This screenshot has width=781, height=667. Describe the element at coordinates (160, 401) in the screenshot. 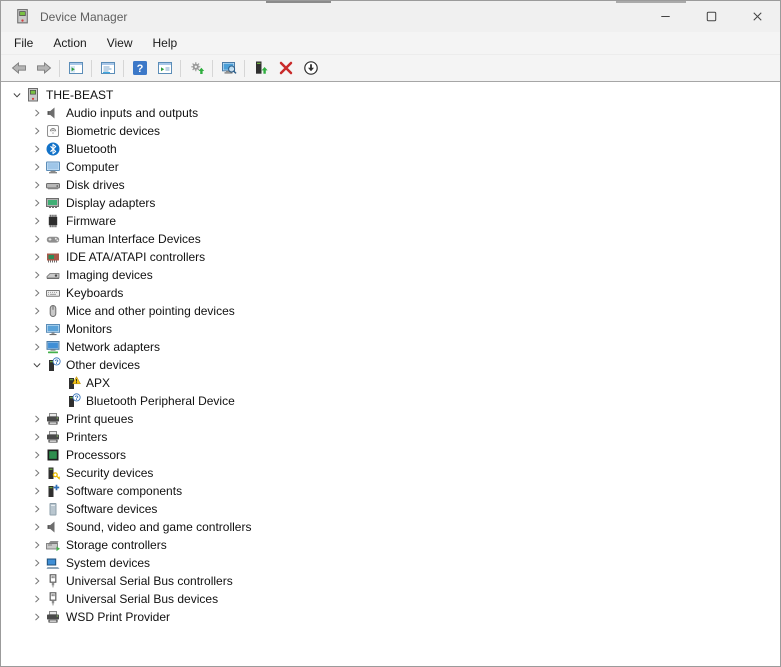

I see `tree-item-label: Bluetooth Peripheral Device` at that location.